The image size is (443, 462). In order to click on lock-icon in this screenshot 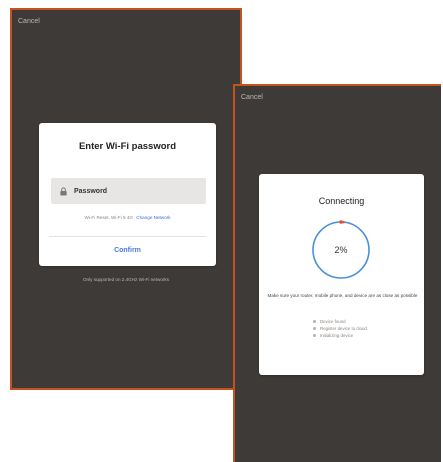, I will do `click(63, 191)`.